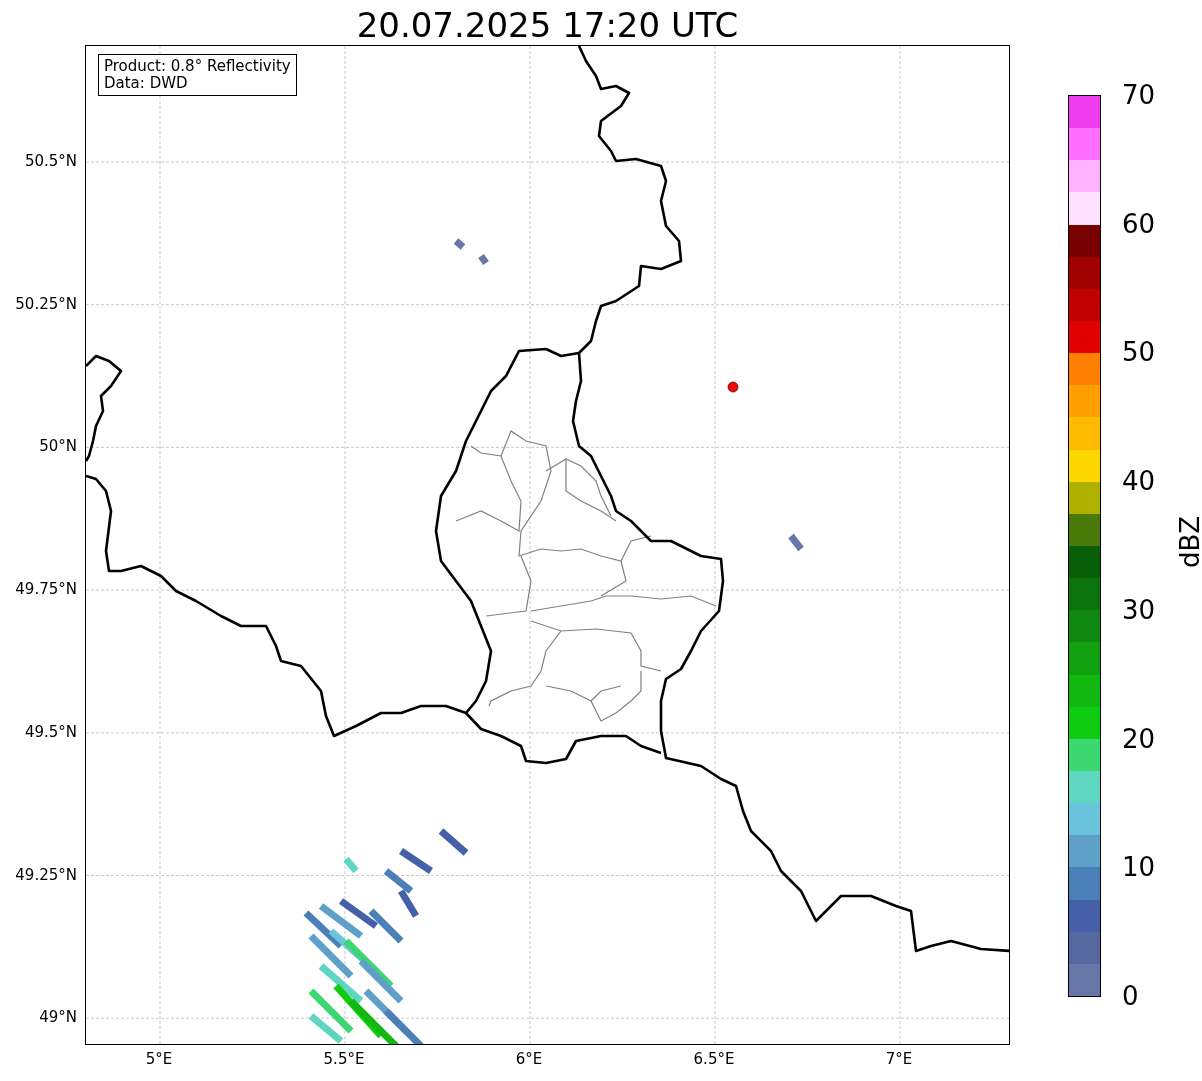 This screenshot has width=1202, height=1081. Describe the element at coordinates (197, 75) in the screenshot. I see `info-box: Product: 0.8° Reflectivity Data: DWD` at that location.